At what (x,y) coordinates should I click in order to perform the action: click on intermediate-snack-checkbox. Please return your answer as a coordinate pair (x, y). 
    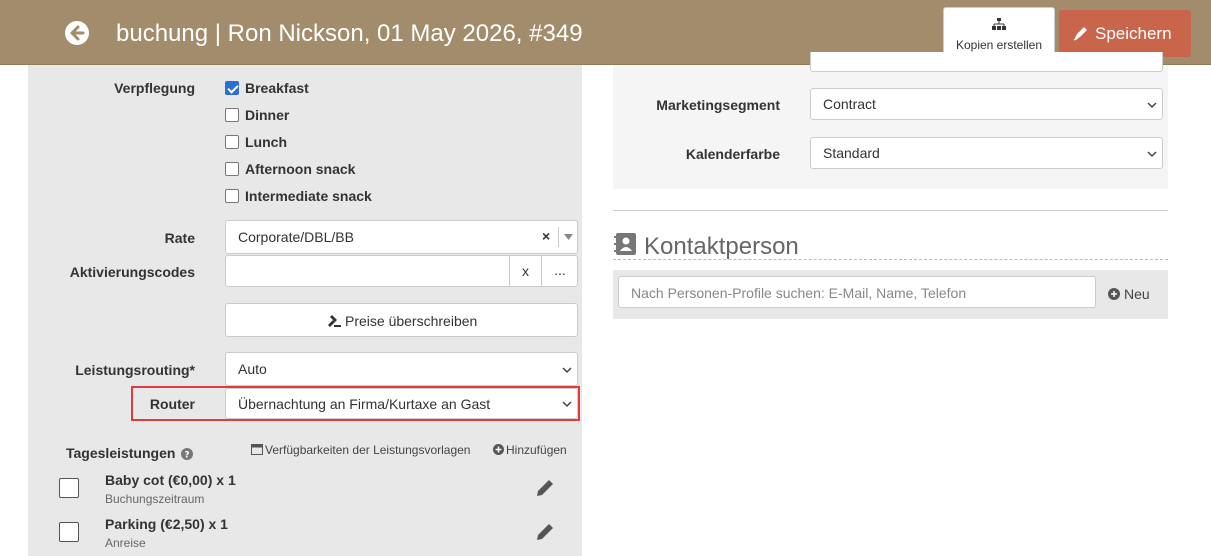
    Looking at the image, I should click on (232, 196).